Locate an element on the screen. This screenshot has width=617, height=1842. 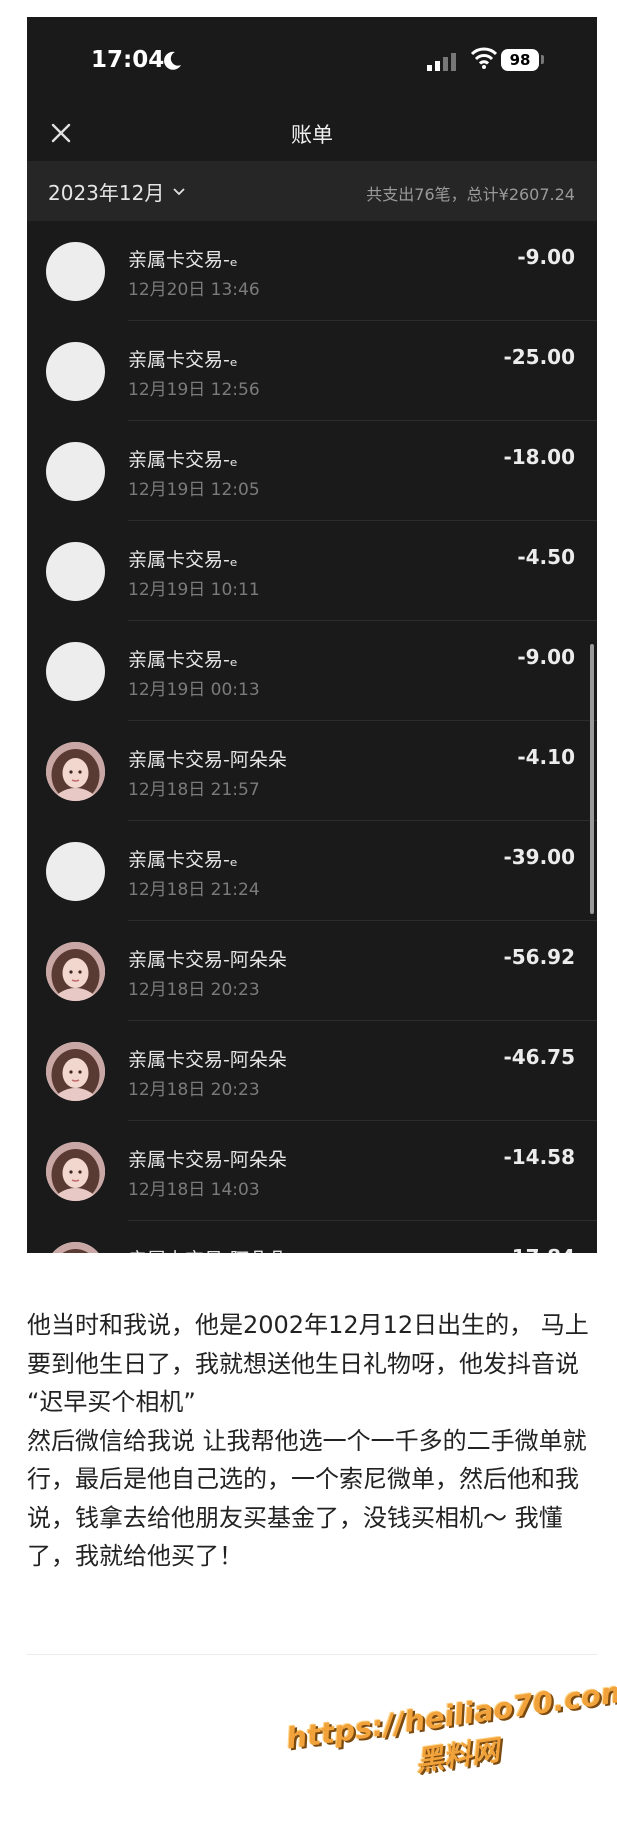
transaction-time: 12月19日 12:56 is located at coordinates (194, 390).